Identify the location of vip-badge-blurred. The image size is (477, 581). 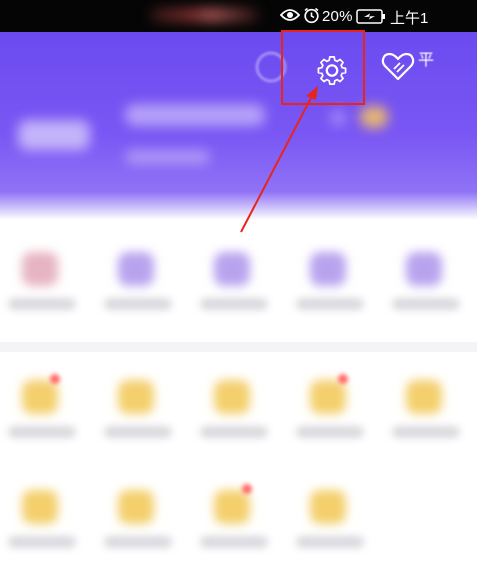
(374, 117).